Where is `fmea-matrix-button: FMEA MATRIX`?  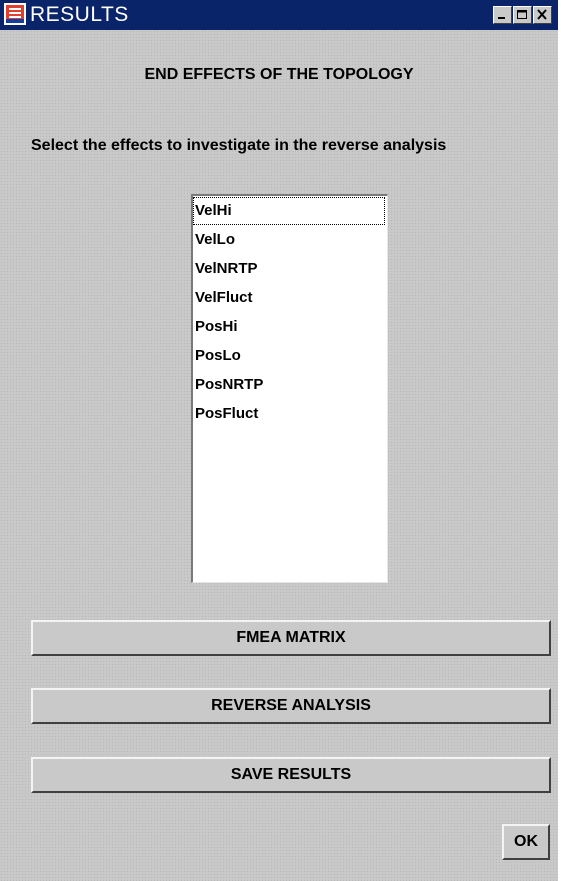
fmea-matrix-button: FMEA MATRIX is located at coordinates (291, 638).